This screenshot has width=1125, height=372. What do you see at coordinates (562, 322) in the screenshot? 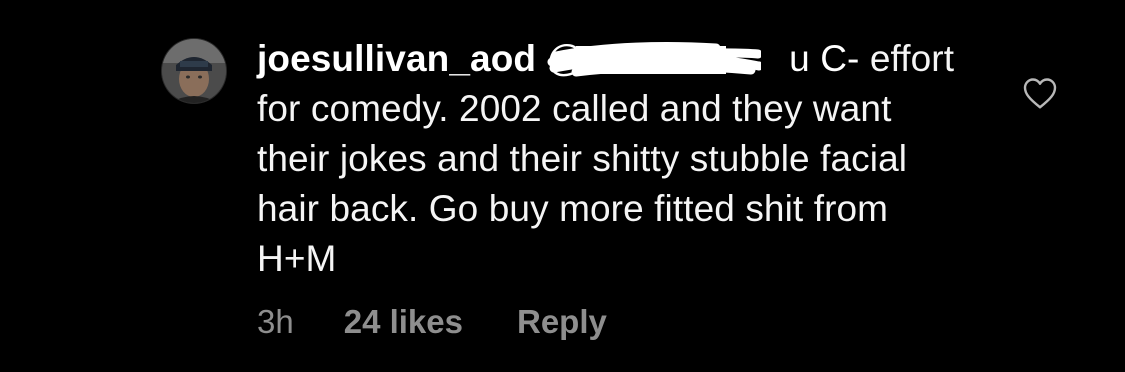
I see `reply-button: Reply` at bounding box center [562, 322].